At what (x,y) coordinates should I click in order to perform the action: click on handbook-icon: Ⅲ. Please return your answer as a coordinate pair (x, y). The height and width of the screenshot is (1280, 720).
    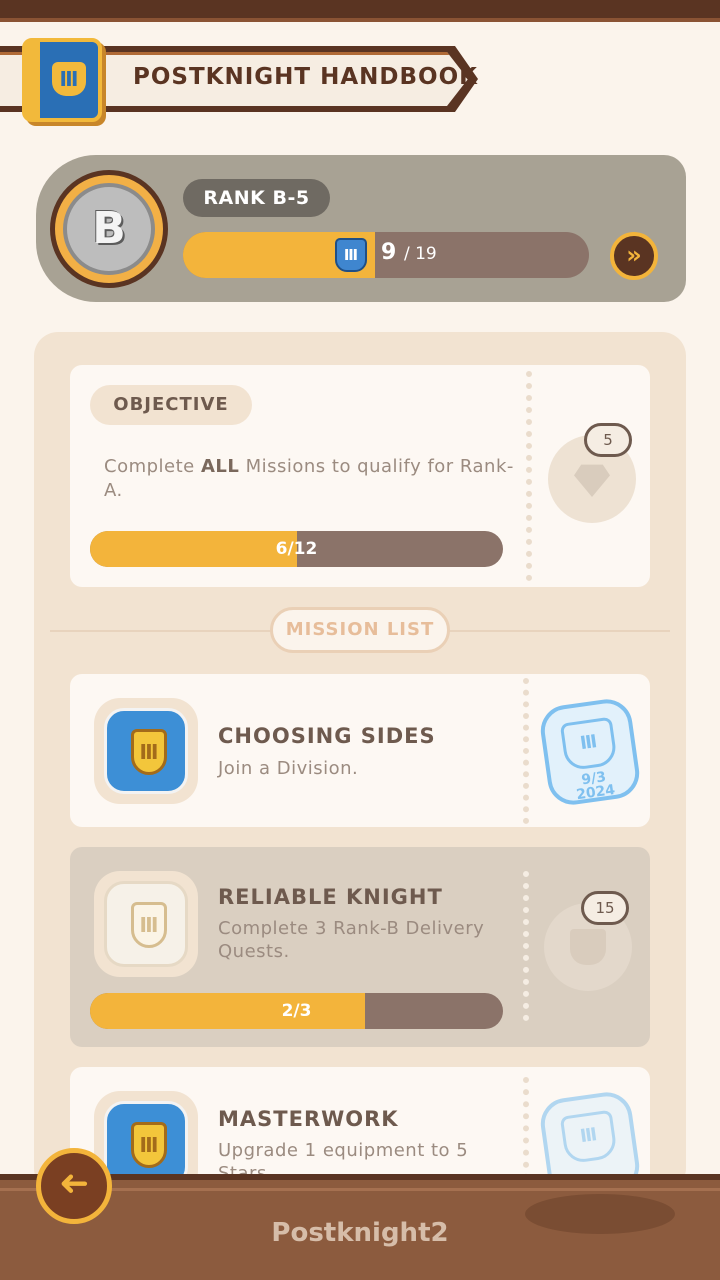
    Looking at the image, I should click on (62, 80).